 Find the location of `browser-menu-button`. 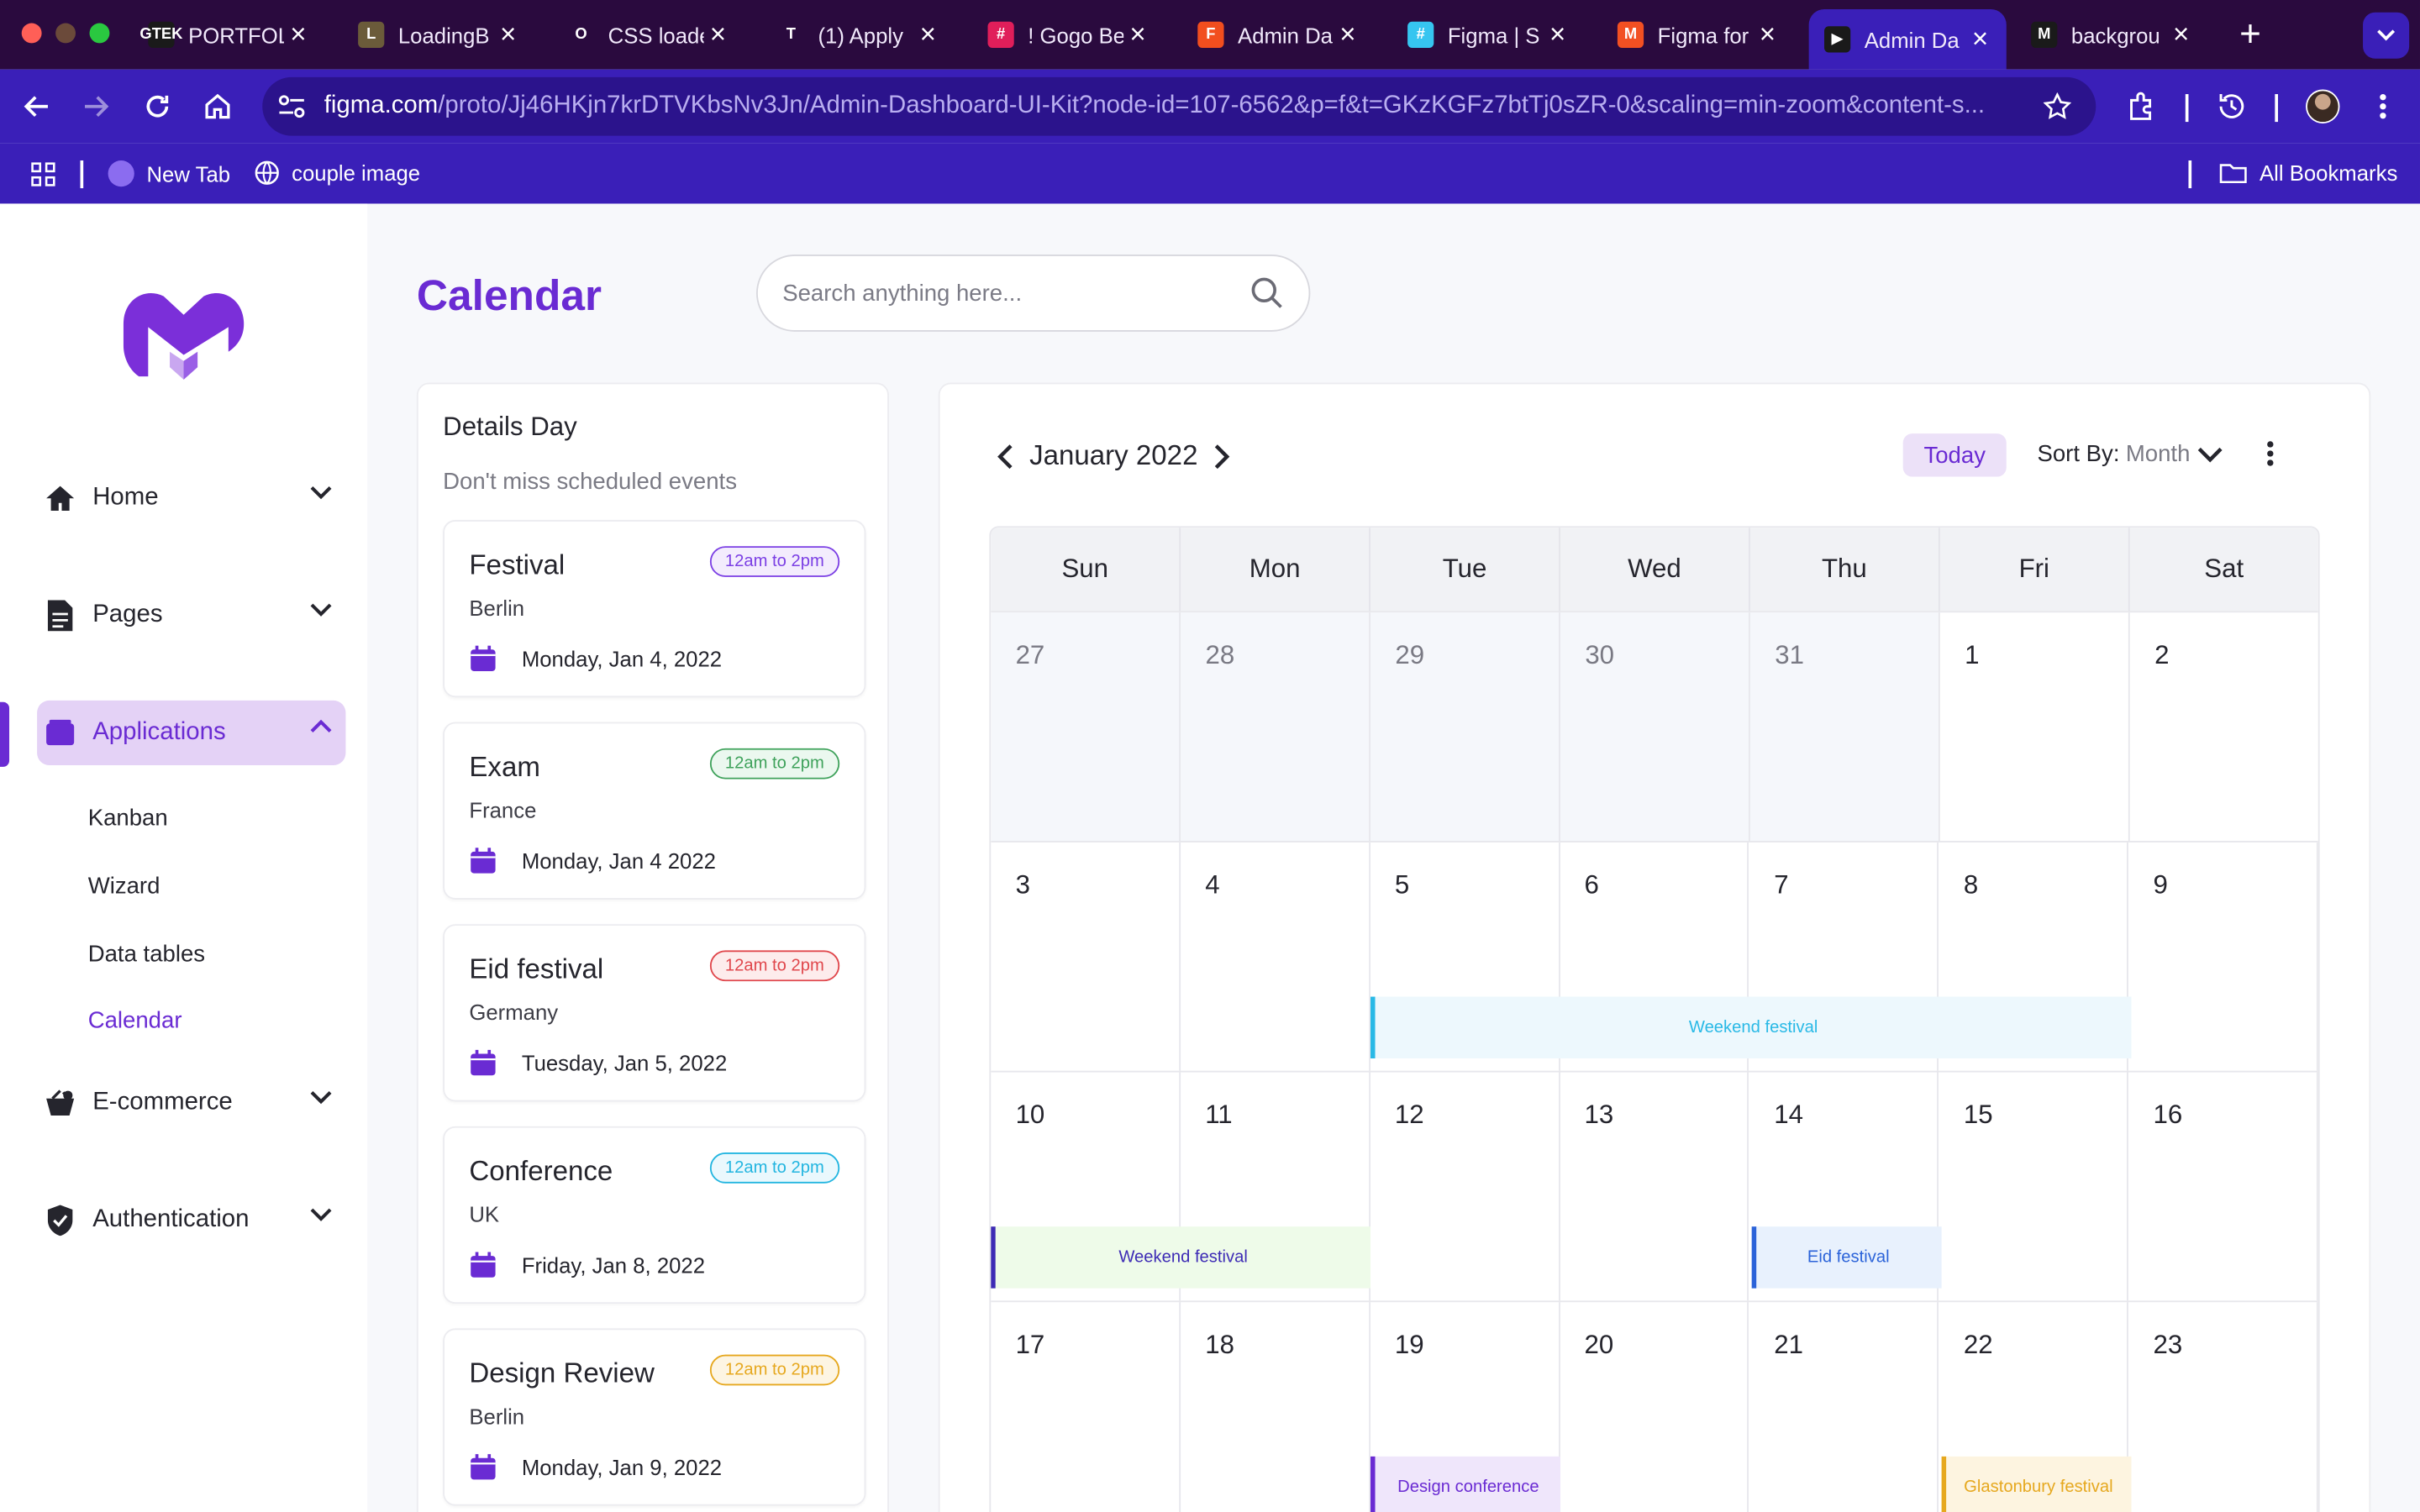

browser-menu-button is located at coordinates (2383, 106).